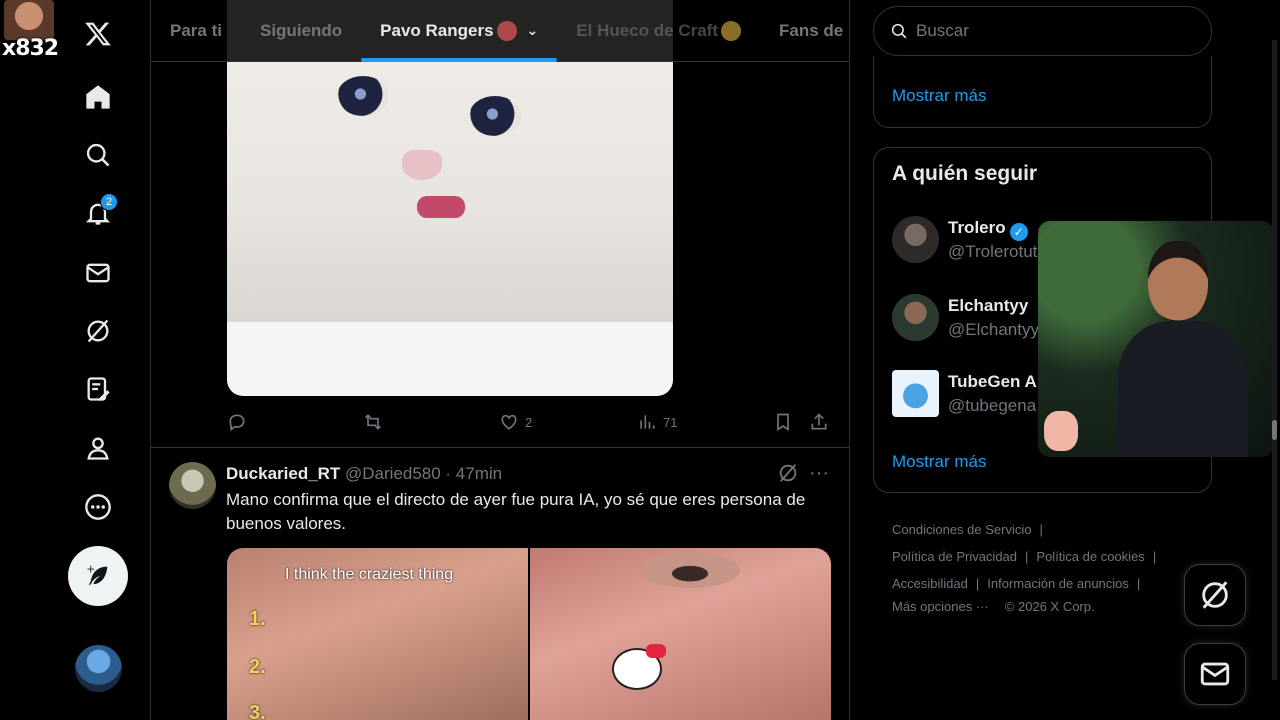 The image size is (1280, 720). Describe the element at coordinates (459, 59) in the screenshot. I see `active-tab-indicator` at that location.